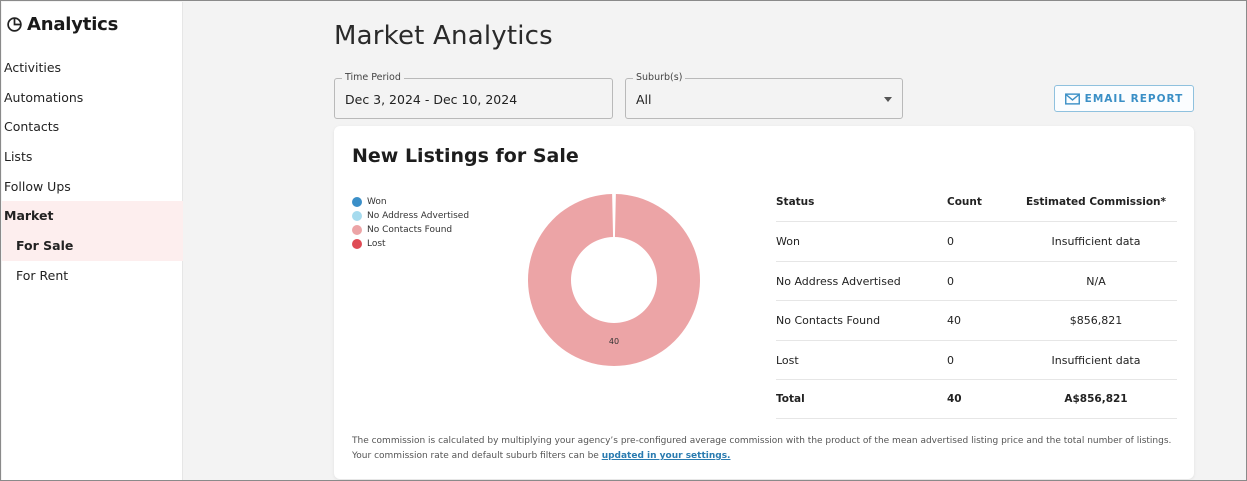  I want to click on legend-item-won: Won, so click(410, 202).